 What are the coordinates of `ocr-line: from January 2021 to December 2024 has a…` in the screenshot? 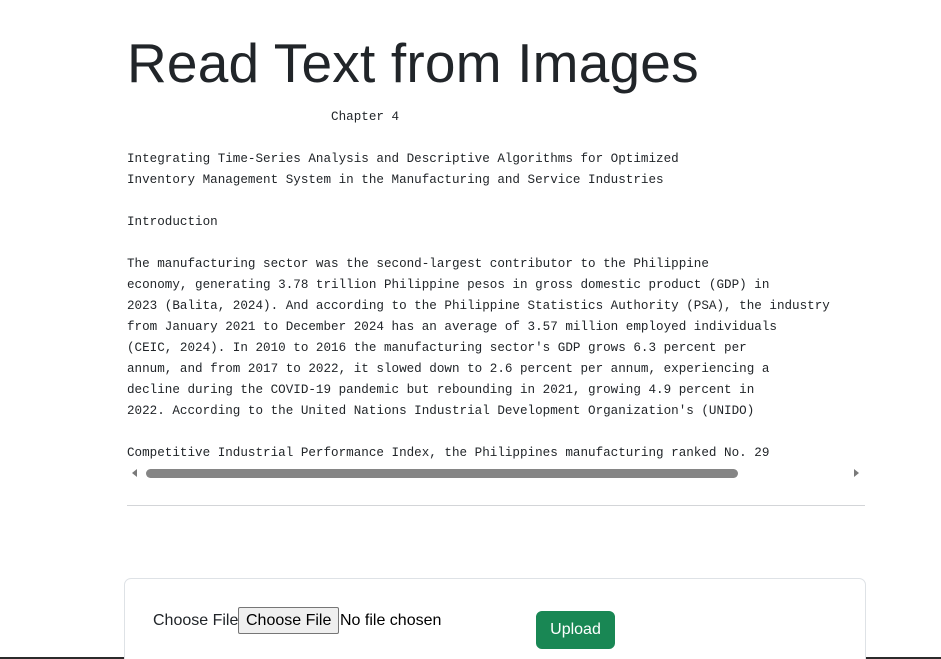 It's located at (452, 327).